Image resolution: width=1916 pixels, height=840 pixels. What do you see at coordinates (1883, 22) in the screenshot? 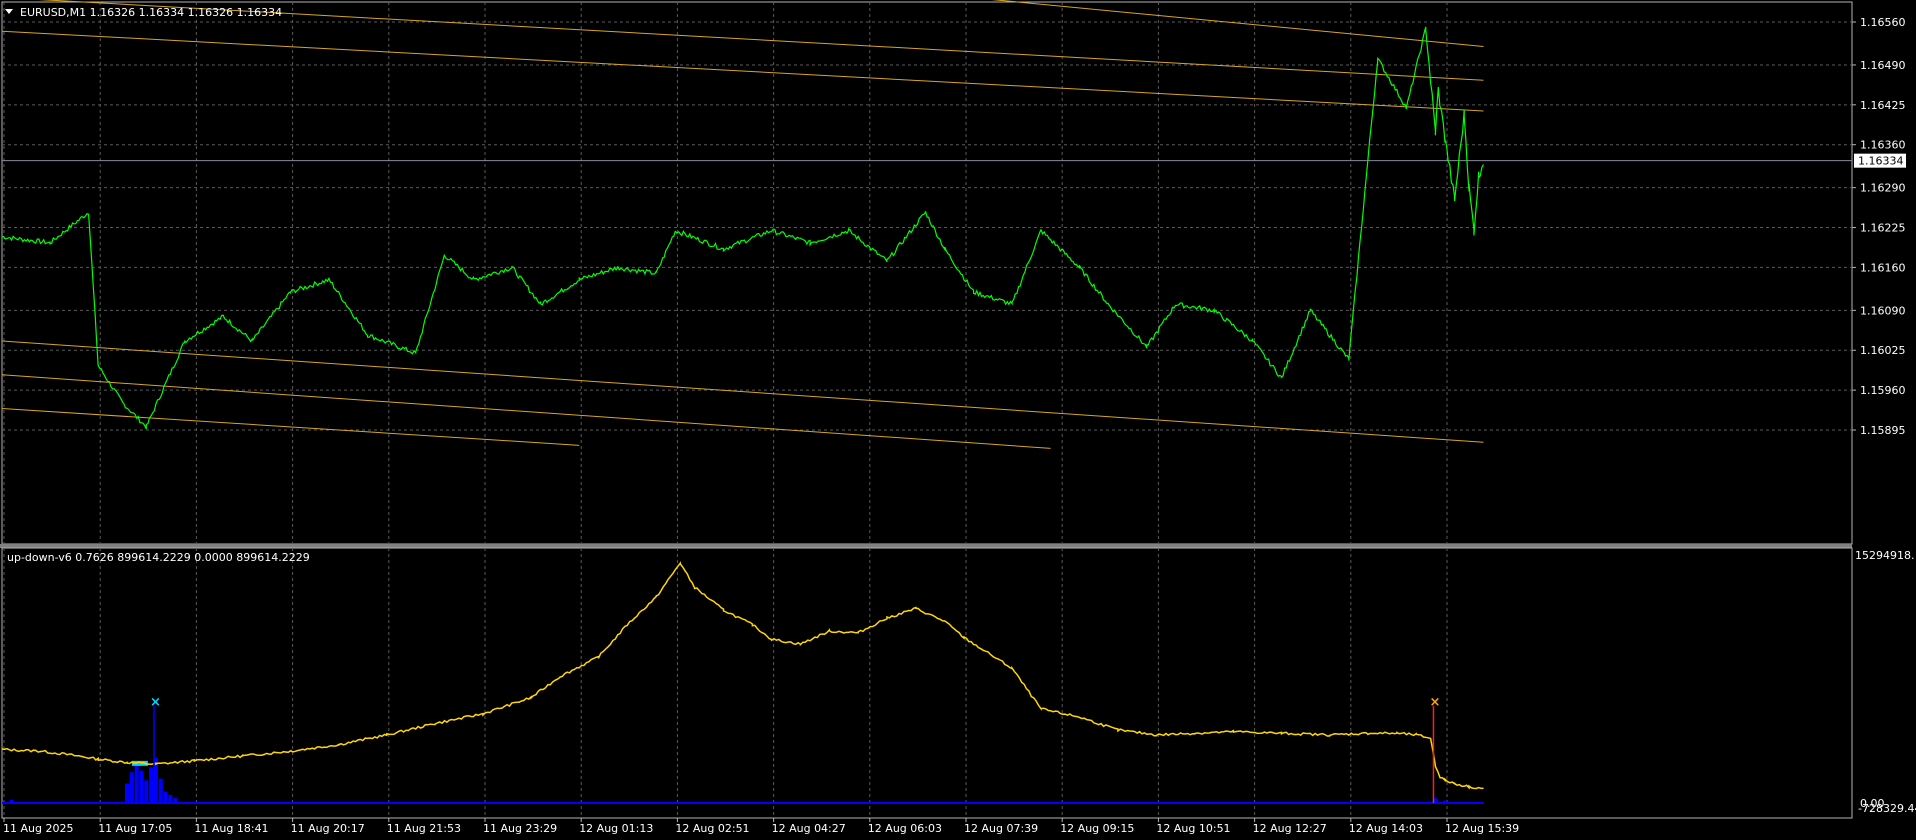
I see `price-tick-label: 1.16560` at bounding box center [1883, 22].